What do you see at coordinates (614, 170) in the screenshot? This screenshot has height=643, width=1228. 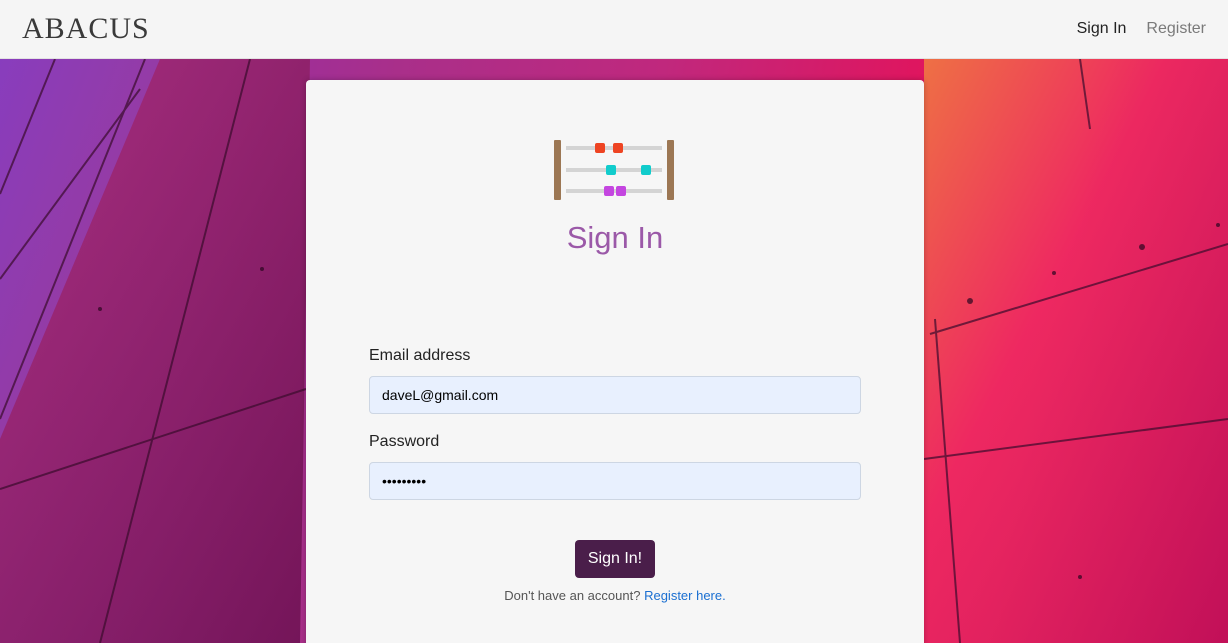 I see `abacus-icon` at bounding box center [614, 170].